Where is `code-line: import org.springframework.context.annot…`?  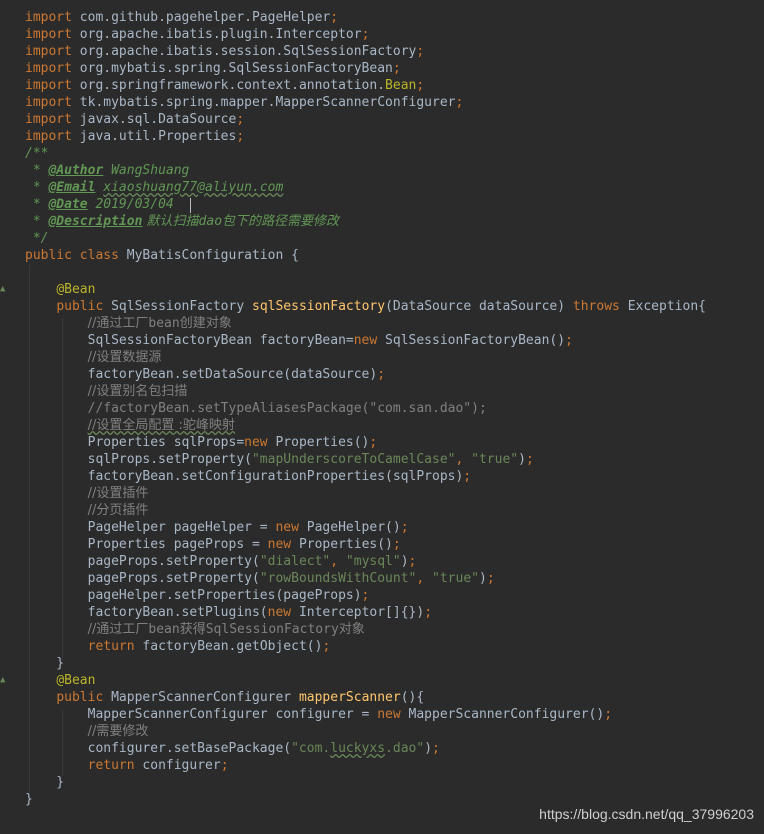
code-line: import org.springframework.context.annot… is located at coordinates (224, 85).